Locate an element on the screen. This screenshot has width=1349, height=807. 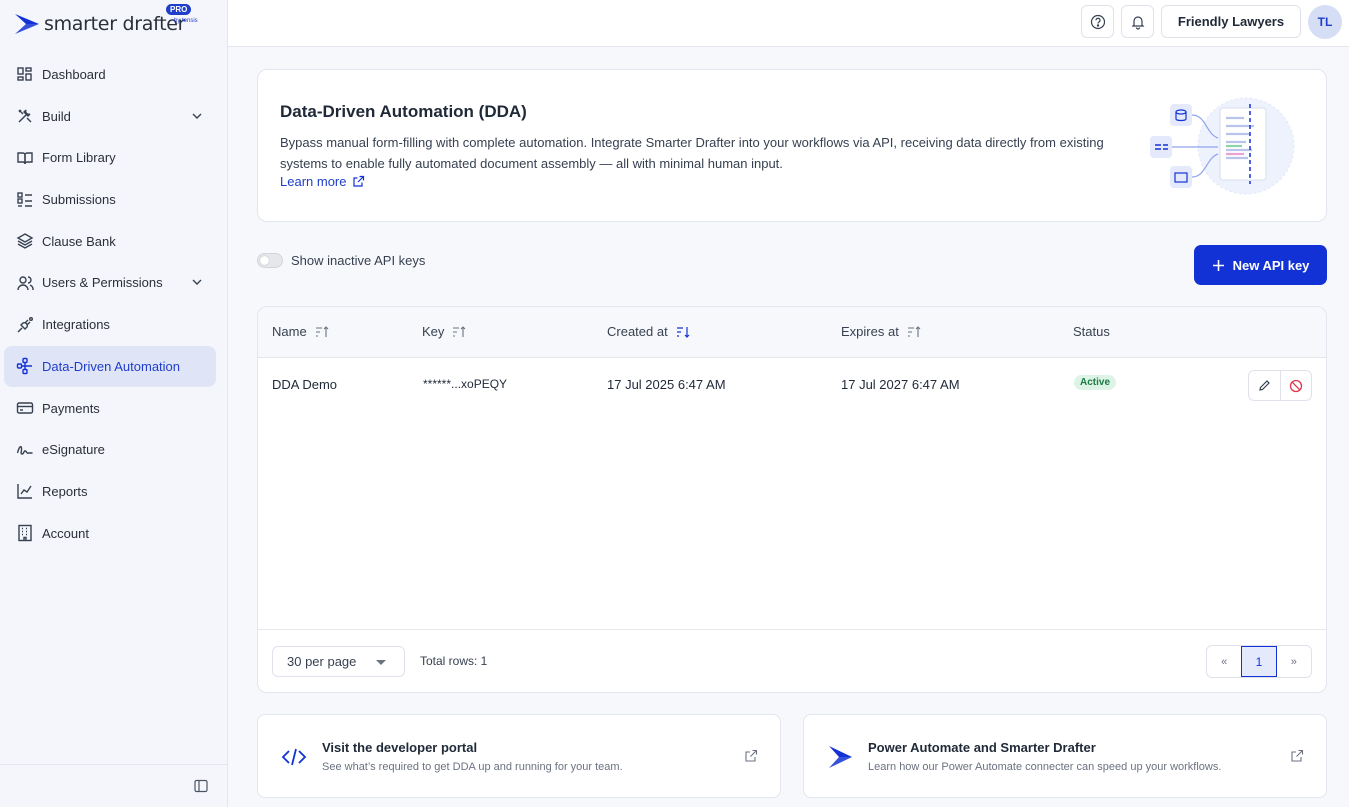
smarter-drafter-logo-icon is located at coordinates (840, 757).